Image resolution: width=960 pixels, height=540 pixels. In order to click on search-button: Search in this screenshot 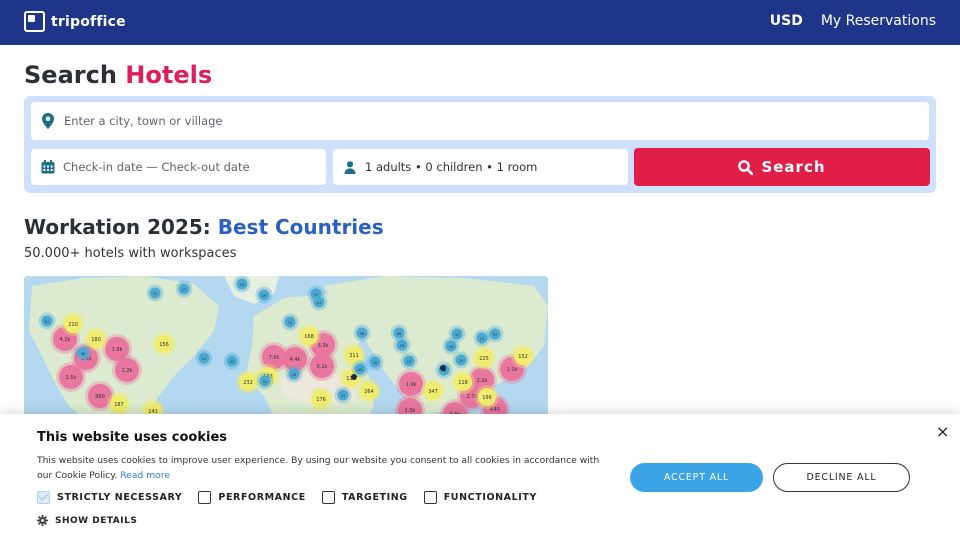, I will do `click(782, 167)`.